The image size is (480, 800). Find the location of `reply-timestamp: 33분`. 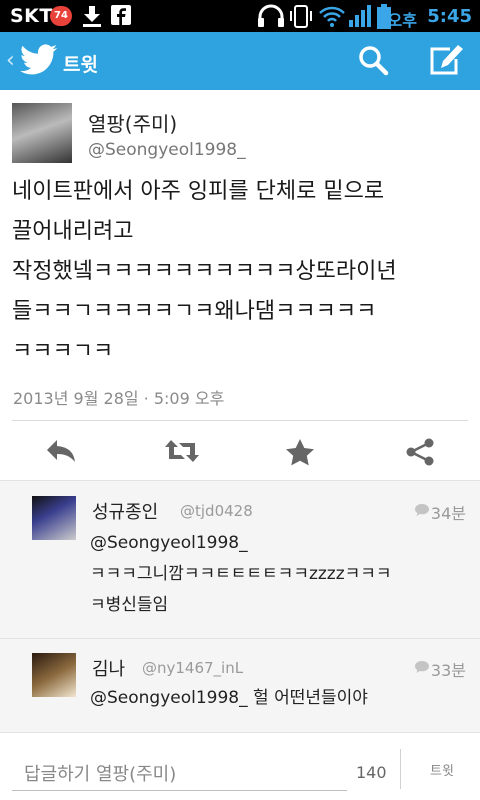

reply-timestamp: 33분 is located at coordinates (448, 670).